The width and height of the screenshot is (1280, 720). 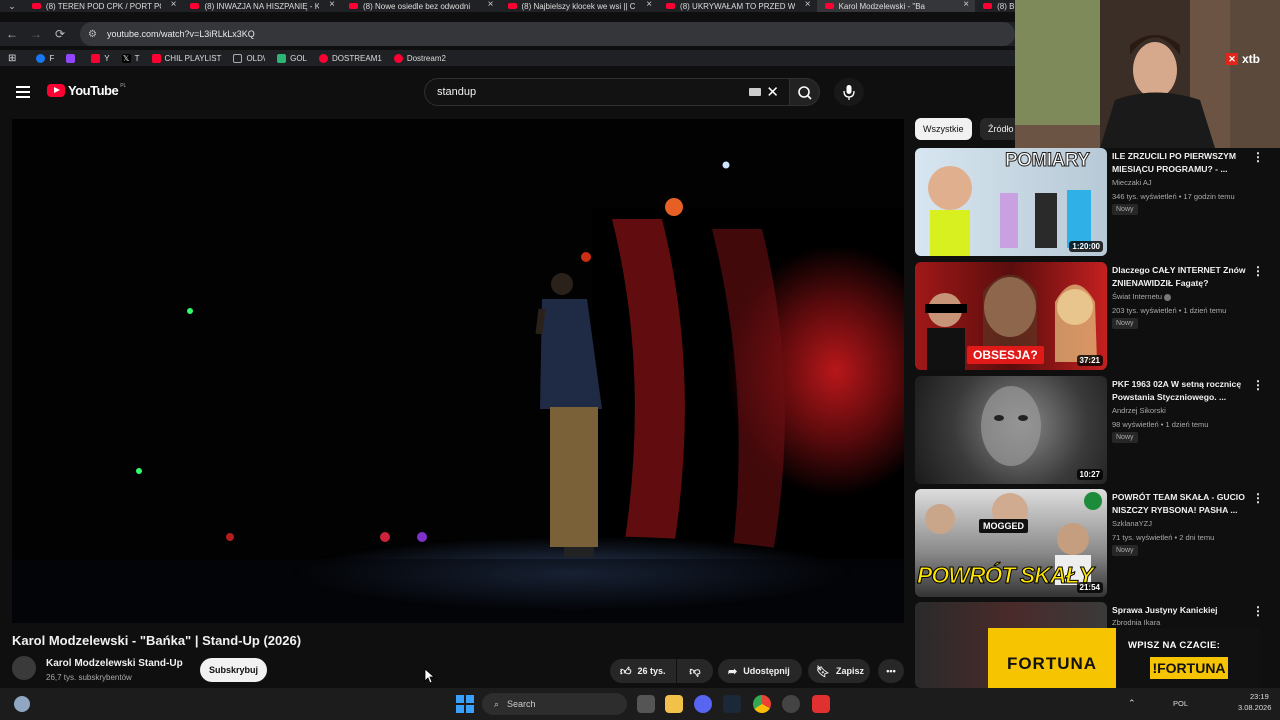 What do you see at coordinates (24, 668) in the screenshot?
I see `channel-avatar` at bounding box center [24, 668].